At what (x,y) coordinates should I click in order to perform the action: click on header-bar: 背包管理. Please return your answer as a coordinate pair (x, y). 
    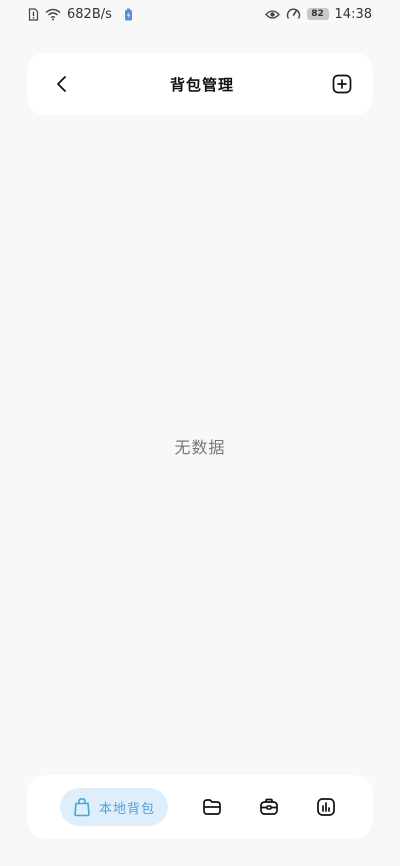
    Looking at the image, I should click on (200, 84).